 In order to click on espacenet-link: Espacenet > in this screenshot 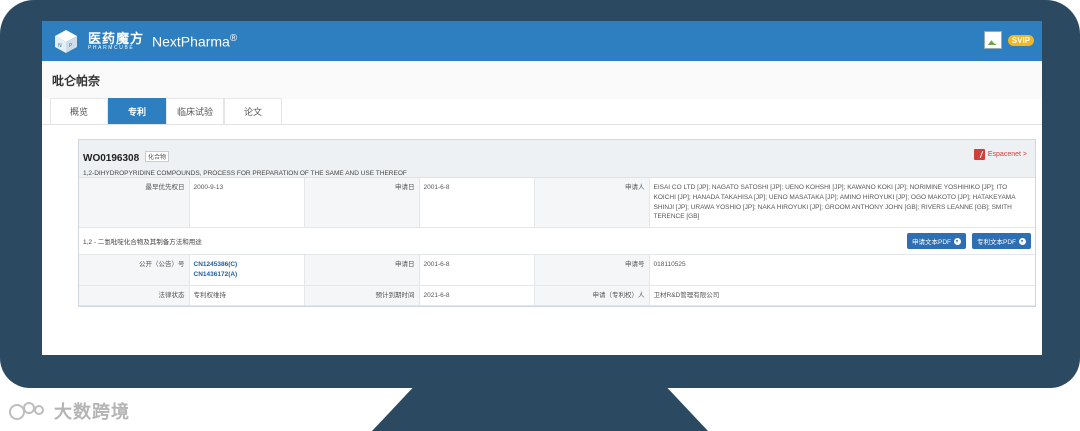, I will do `click(1000, 154)`.